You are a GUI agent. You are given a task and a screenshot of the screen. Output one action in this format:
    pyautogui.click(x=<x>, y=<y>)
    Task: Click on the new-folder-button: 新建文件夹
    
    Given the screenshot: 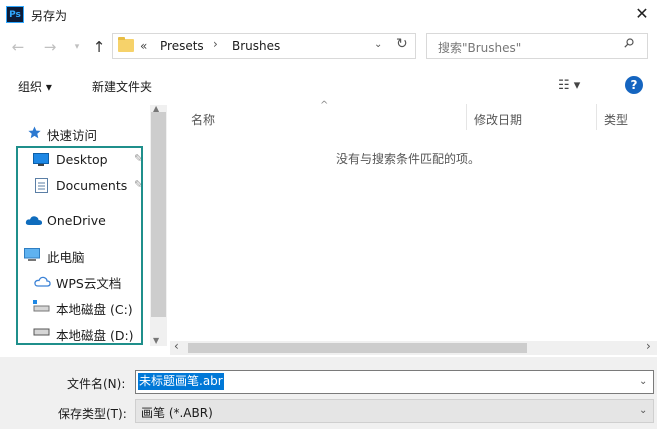 What is the action you would take?
    pyautogui.click(x=122, y=86)
    